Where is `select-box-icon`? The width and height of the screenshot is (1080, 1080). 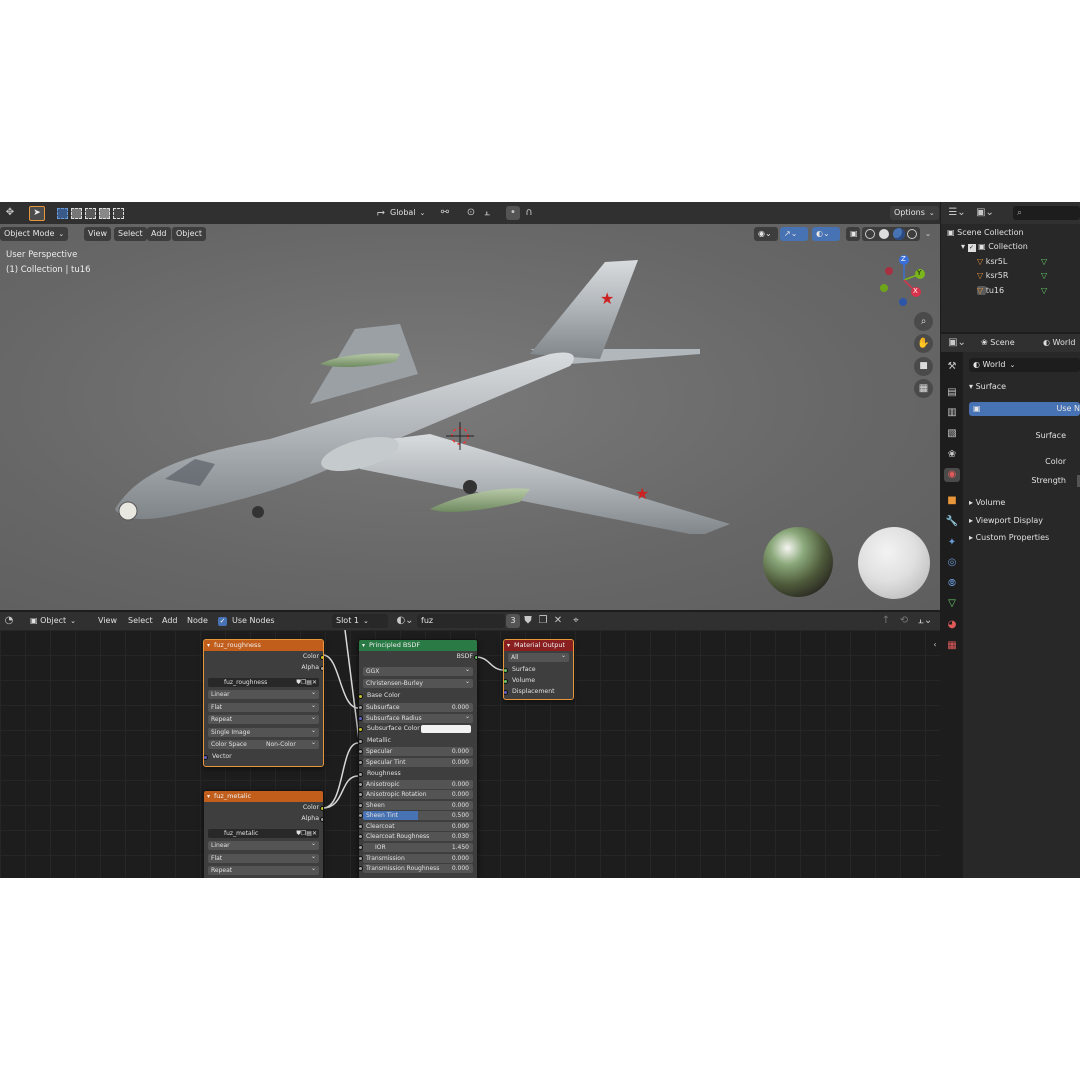 select-box-icon is located at coordinates (62, 213).